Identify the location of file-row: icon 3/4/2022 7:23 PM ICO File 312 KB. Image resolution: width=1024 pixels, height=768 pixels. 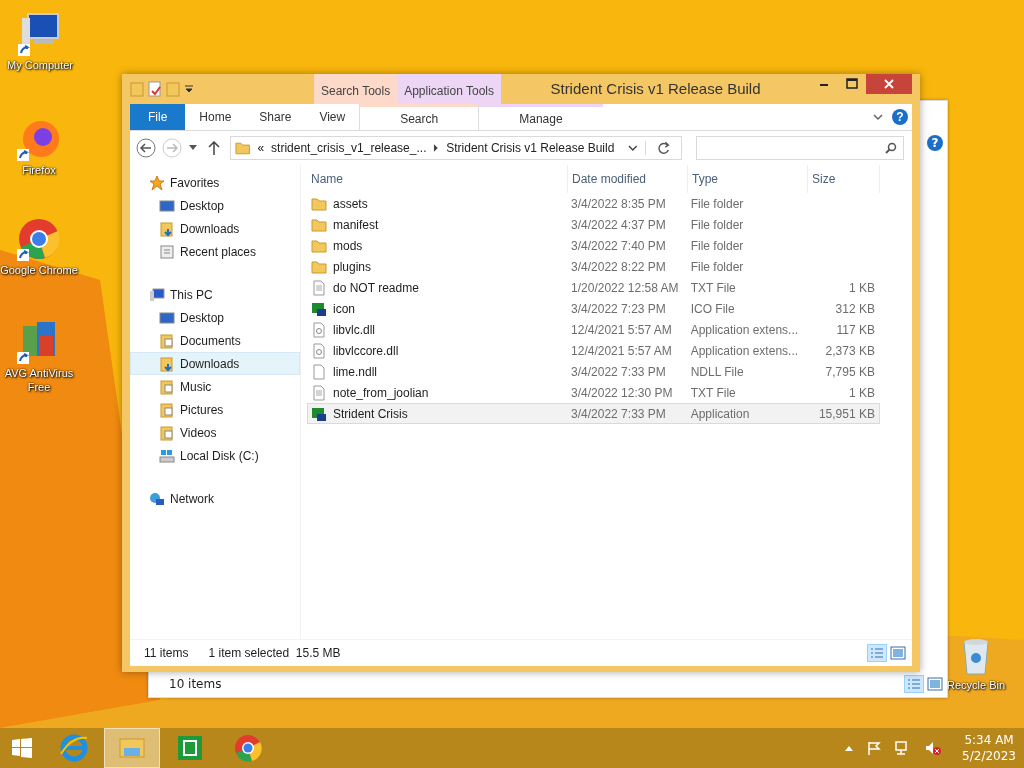
(593, 308).